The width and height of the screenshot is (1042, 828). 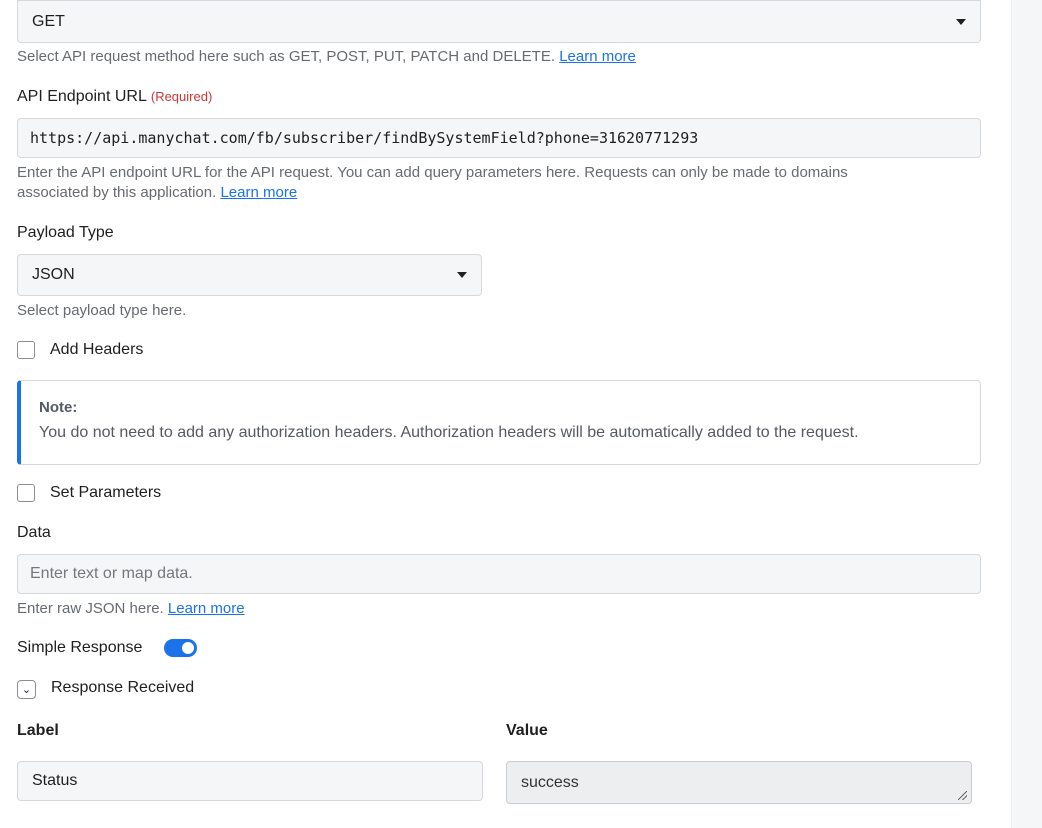 I want to click on response-received-label: Response Received, so click(x=123, y=687).